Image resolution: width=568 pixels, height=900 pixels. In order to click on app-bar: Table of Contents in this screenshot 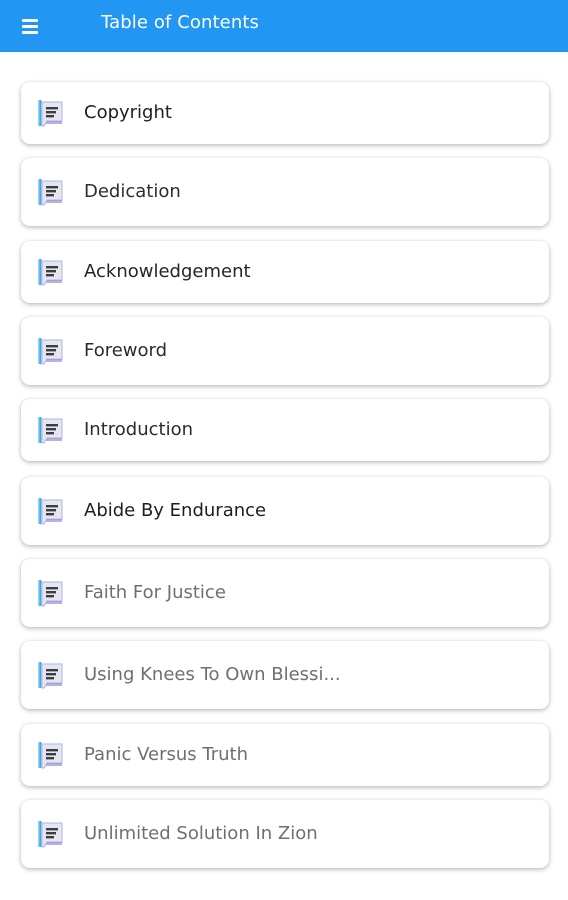, I will do `click(284, 26)`.